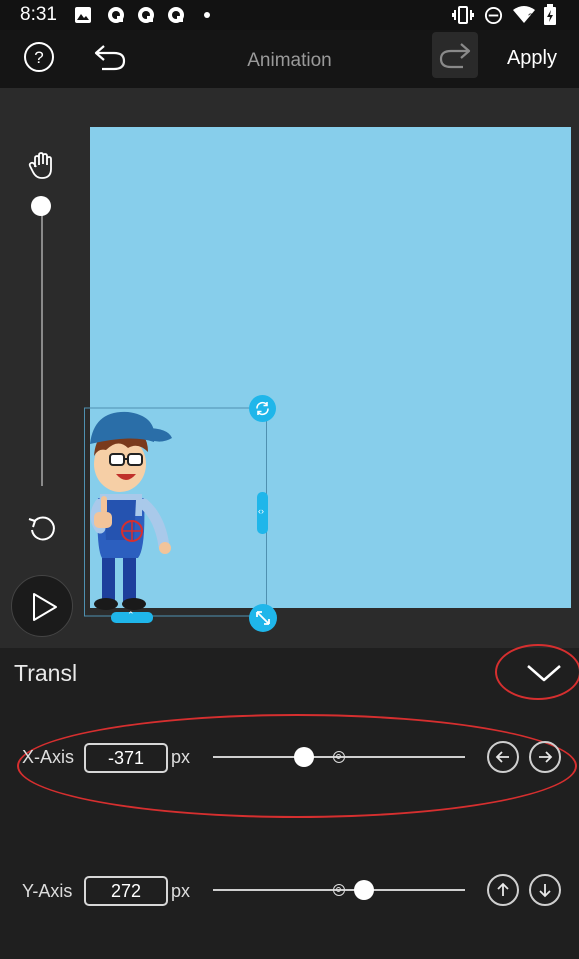 This screenshot has width=579, height=959. What do you see at coordinates (47, 891) in the screenshot?
I see `y-axis-label: Y-Axis` at bounding box center [47, 891].